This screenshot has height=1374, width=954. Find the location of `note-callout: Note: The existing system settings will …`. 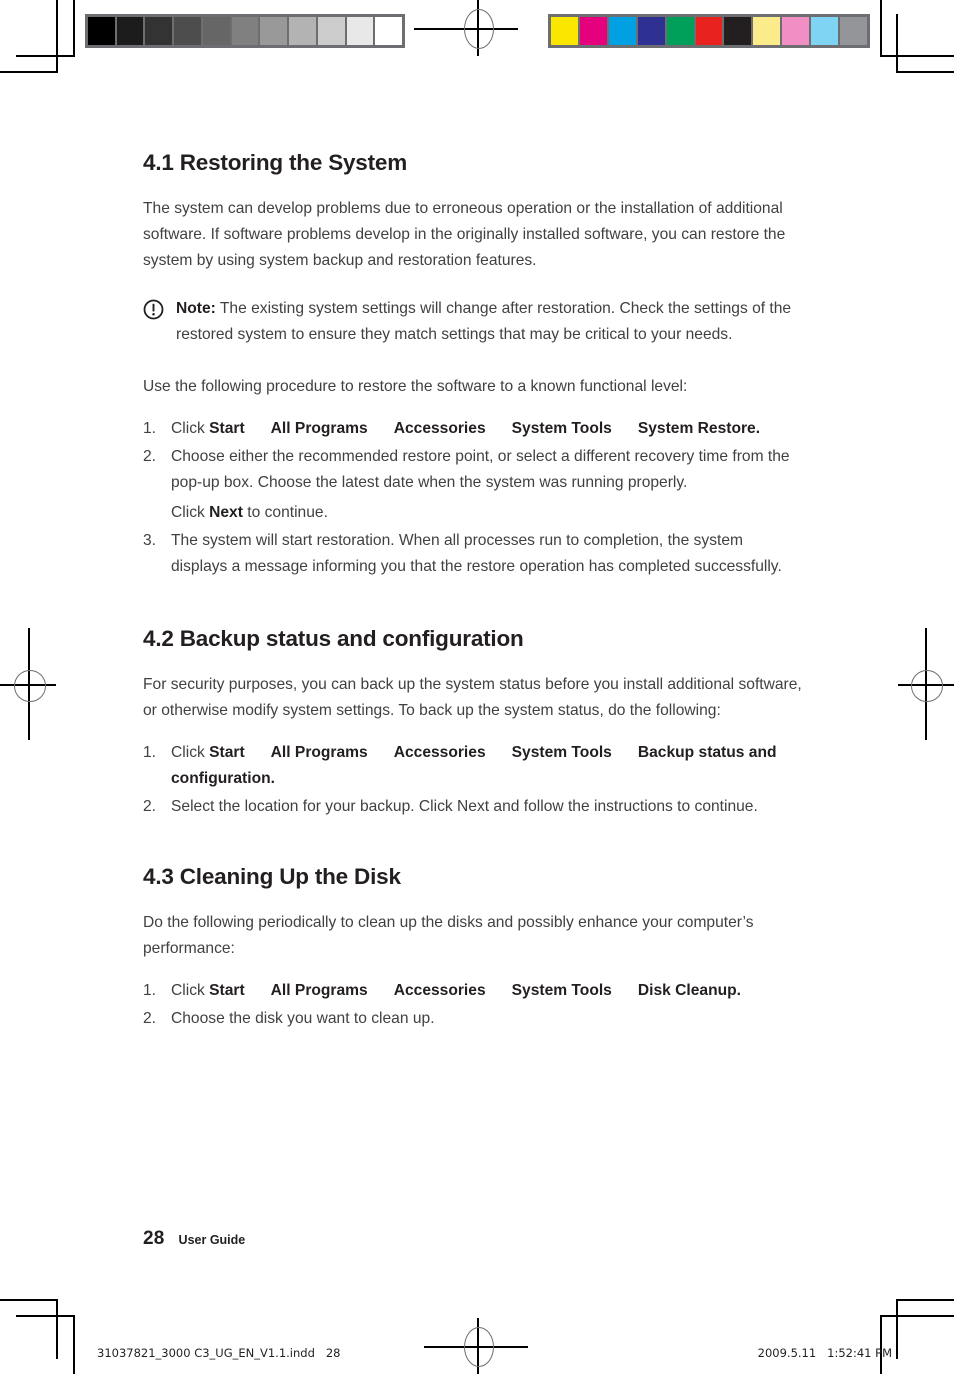

note-callout: Note: The existing system settings will … is located at coordinates (473, 322).